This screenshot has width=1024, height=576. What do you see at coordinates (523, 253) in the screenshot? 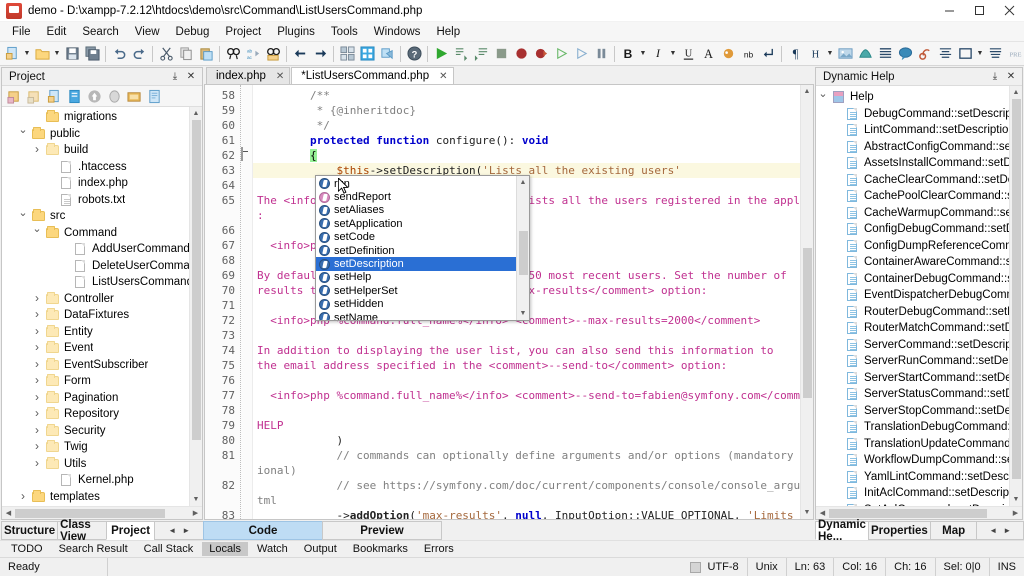
I see `scroll-thumb` at bounding box center [523, 253].